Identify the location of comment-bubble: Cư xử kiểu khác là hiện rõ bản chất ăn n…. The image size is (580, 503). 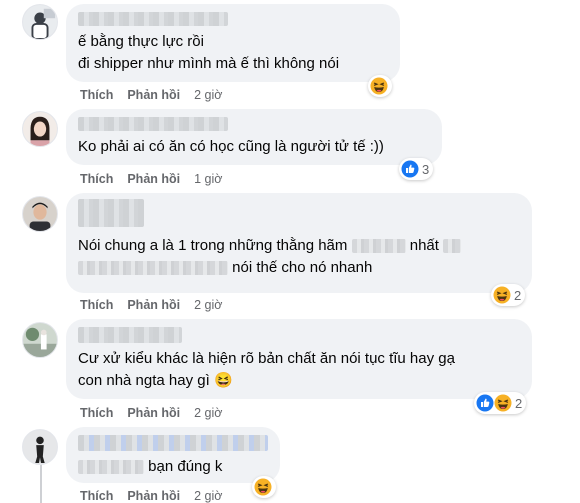
(299, 359).